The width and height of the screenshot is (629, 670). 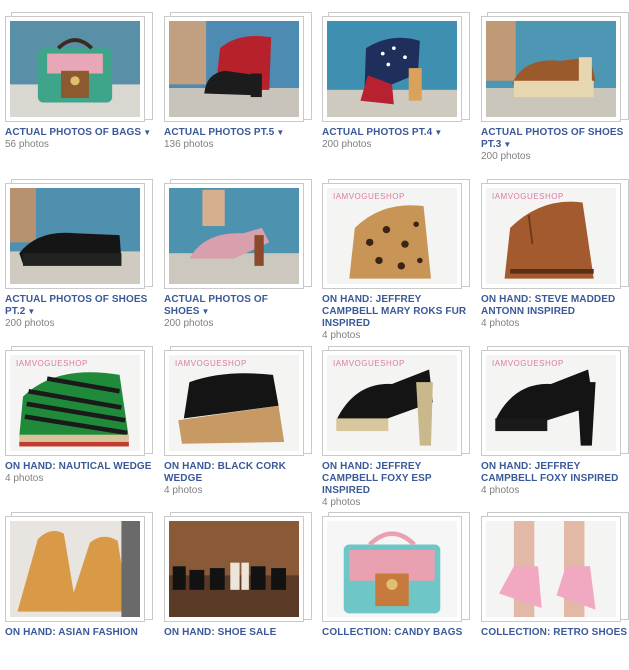 What do you see at coordinates (240, 306) in the screenshot?
I see `album-title-link: ACTUAL PHOTOS OF SHOES ▼` at bounding box center [240, 306].